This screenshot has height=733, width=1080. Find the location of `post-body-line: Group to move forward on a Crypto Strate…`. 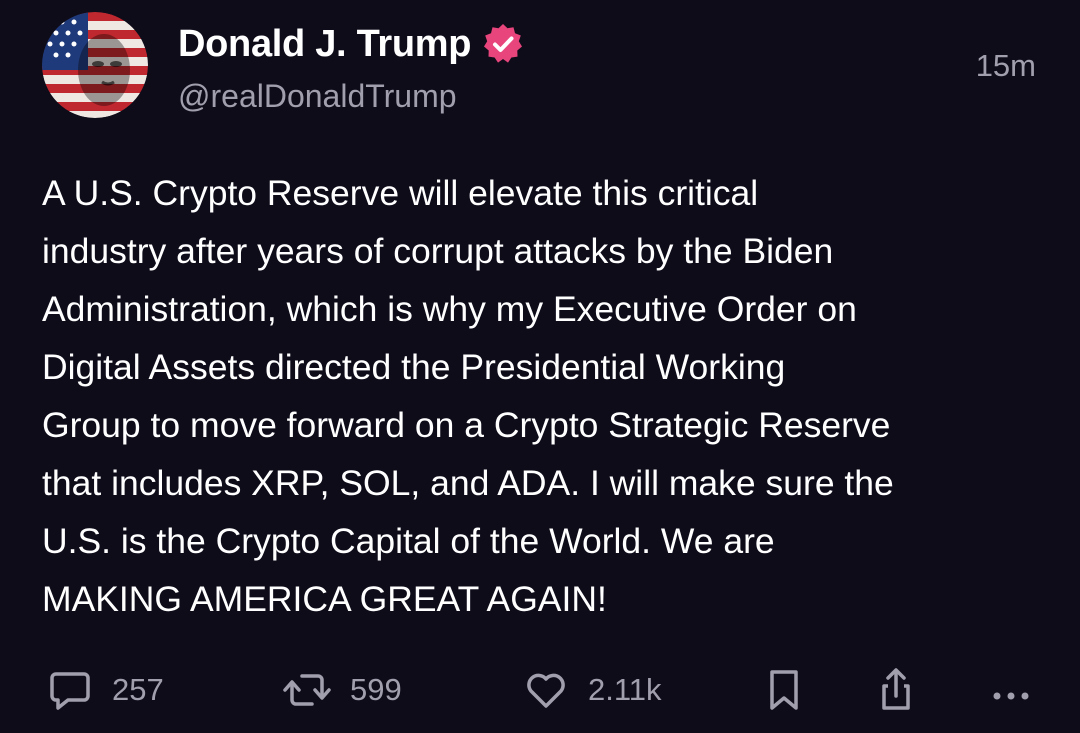

post-body-line: Group to move forward on a Crypto Strate… is located at coordinates (466, 425).